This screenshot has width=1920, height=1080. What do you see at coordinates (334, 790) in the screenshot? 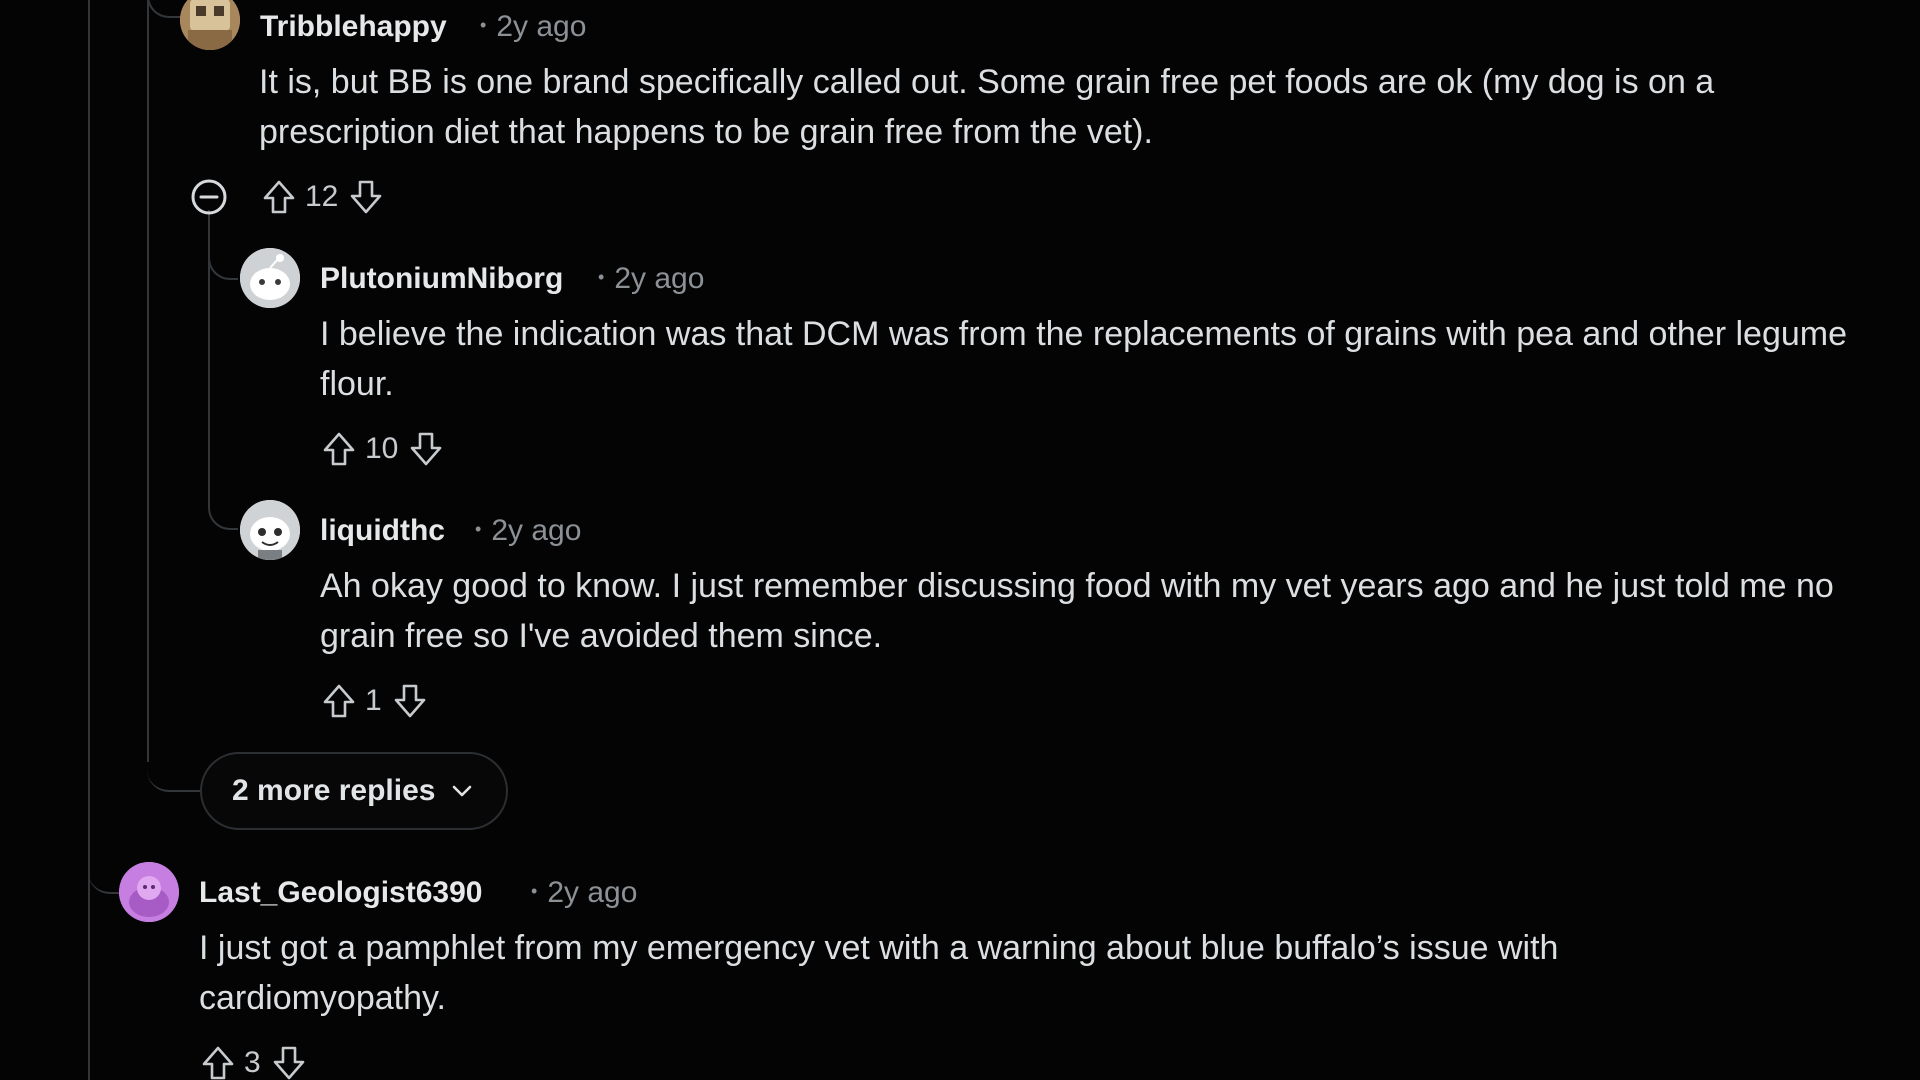
I see `more-replies-label: 2 more replies` at bounding box center [334, 790].